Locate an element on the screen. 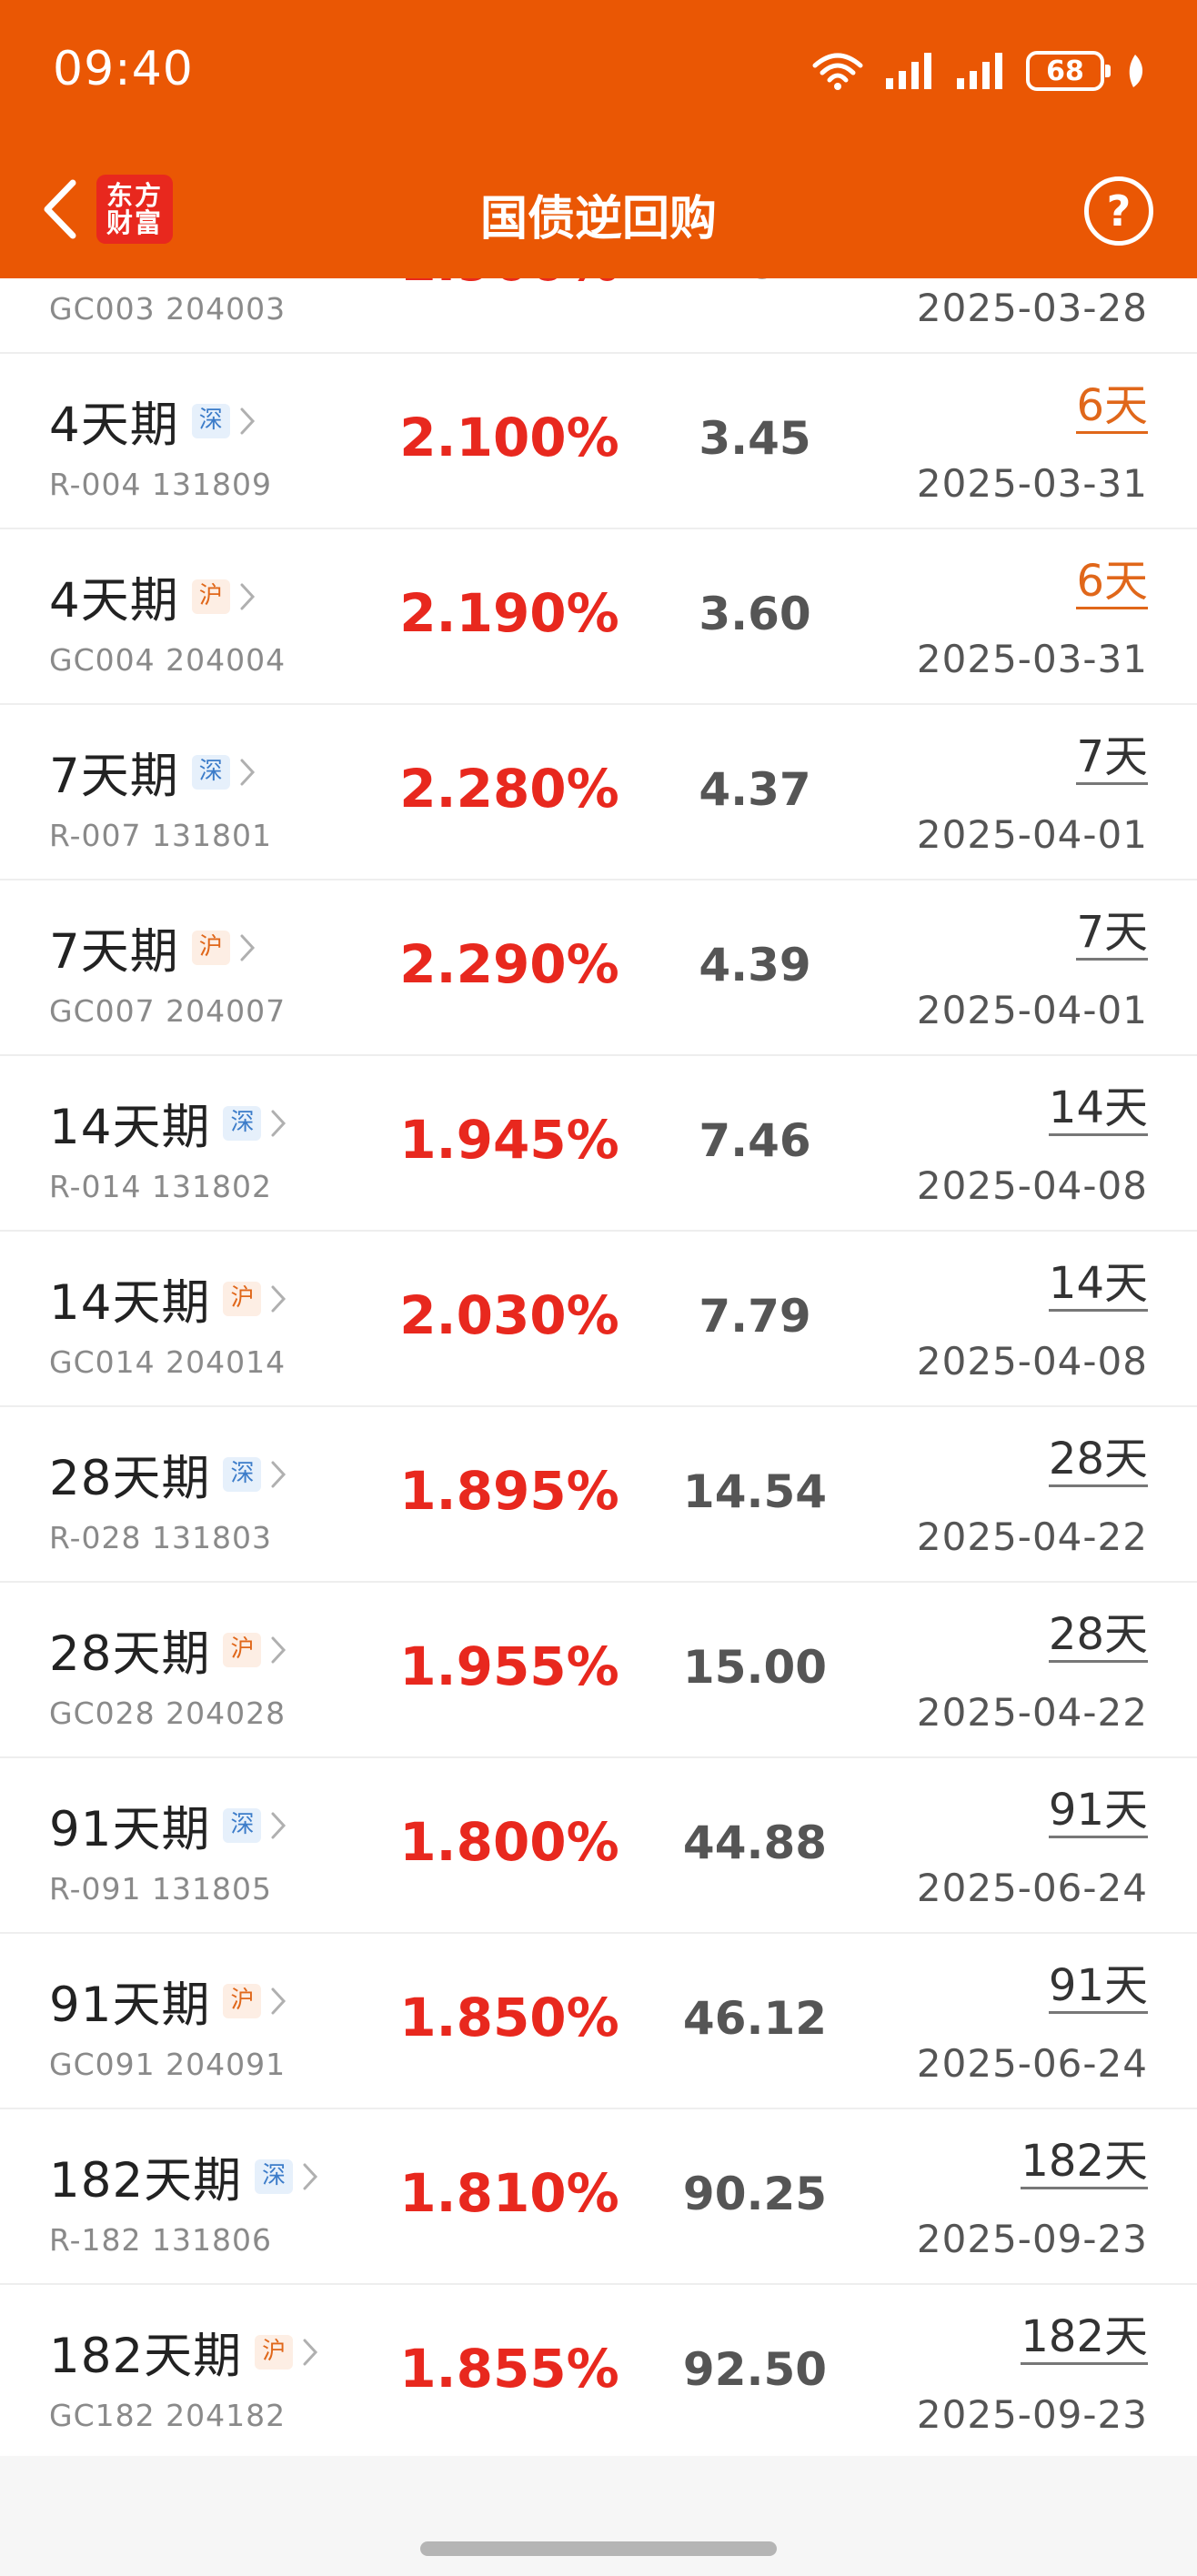 The width and height of the screenshot is (1197, 2576). settle-date: 2025-03-31 is located at coordinates (1032, 483).